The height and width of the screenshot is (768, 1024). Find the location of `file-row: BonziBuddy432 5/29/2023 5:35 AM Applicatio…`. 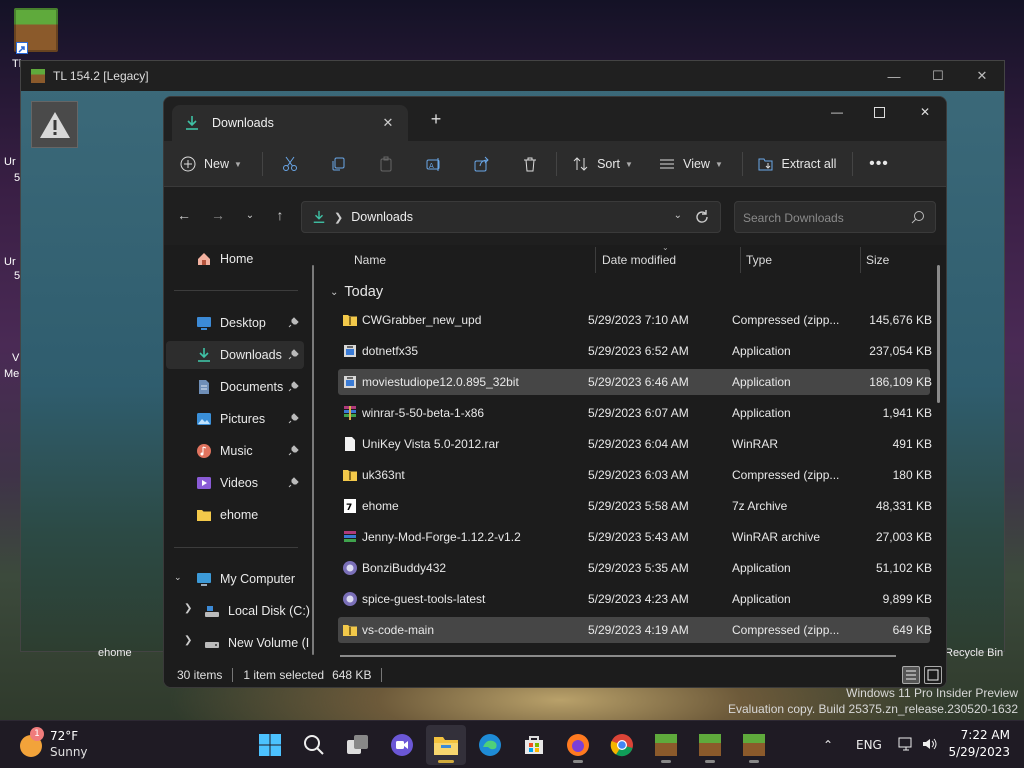

file-row: BonziBuddy432 5/29/2023 5:35 AM Applicatio… is located at coordinates (635, 568).